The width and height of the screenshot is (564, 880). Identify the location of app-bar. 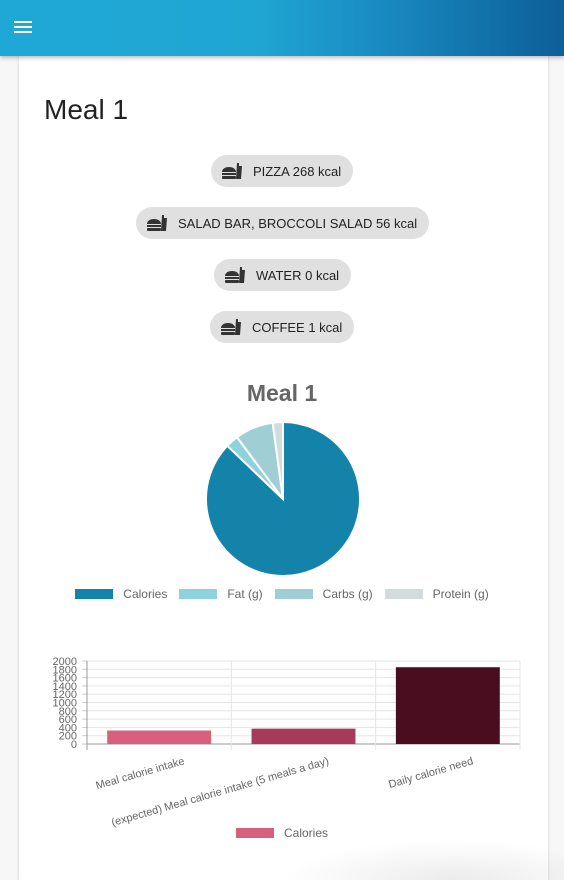
(282, 28).